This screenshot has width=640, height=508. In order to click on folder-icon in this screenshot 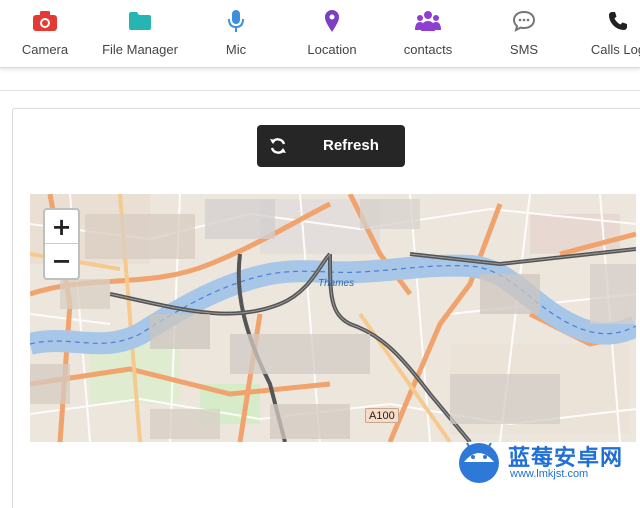, I will do `click(140, 21)`.